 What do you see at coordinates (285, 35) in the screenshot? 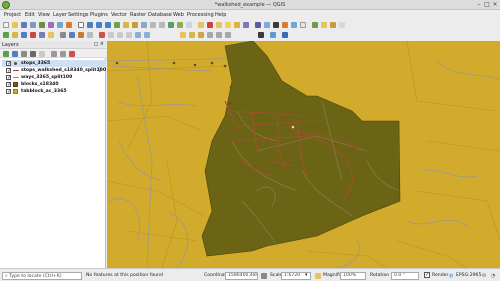
I see `plugin-tool-3-icon` at bounding box center [285, 35].